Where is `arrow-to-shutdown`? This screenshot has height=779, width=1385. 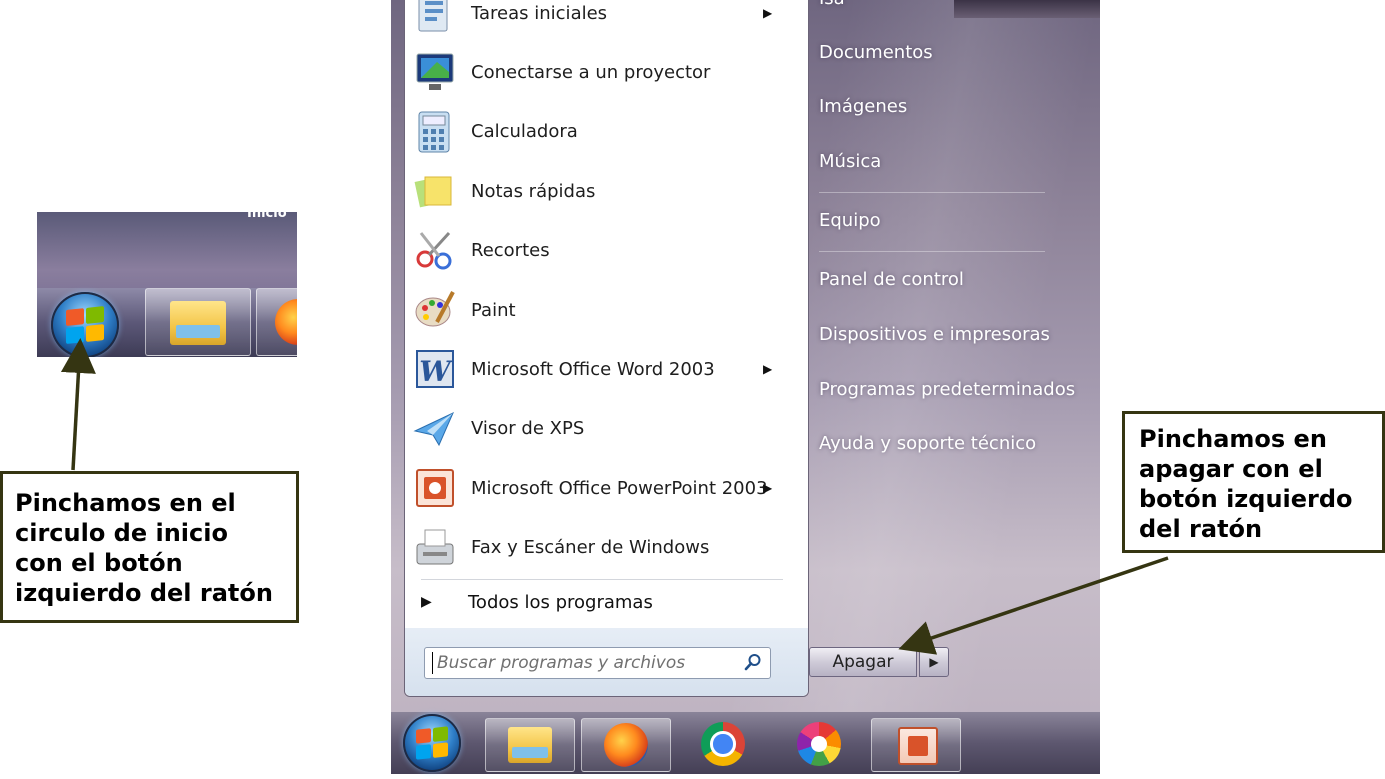 arrow-to-shutdown is located at coordinates (1033, 605).